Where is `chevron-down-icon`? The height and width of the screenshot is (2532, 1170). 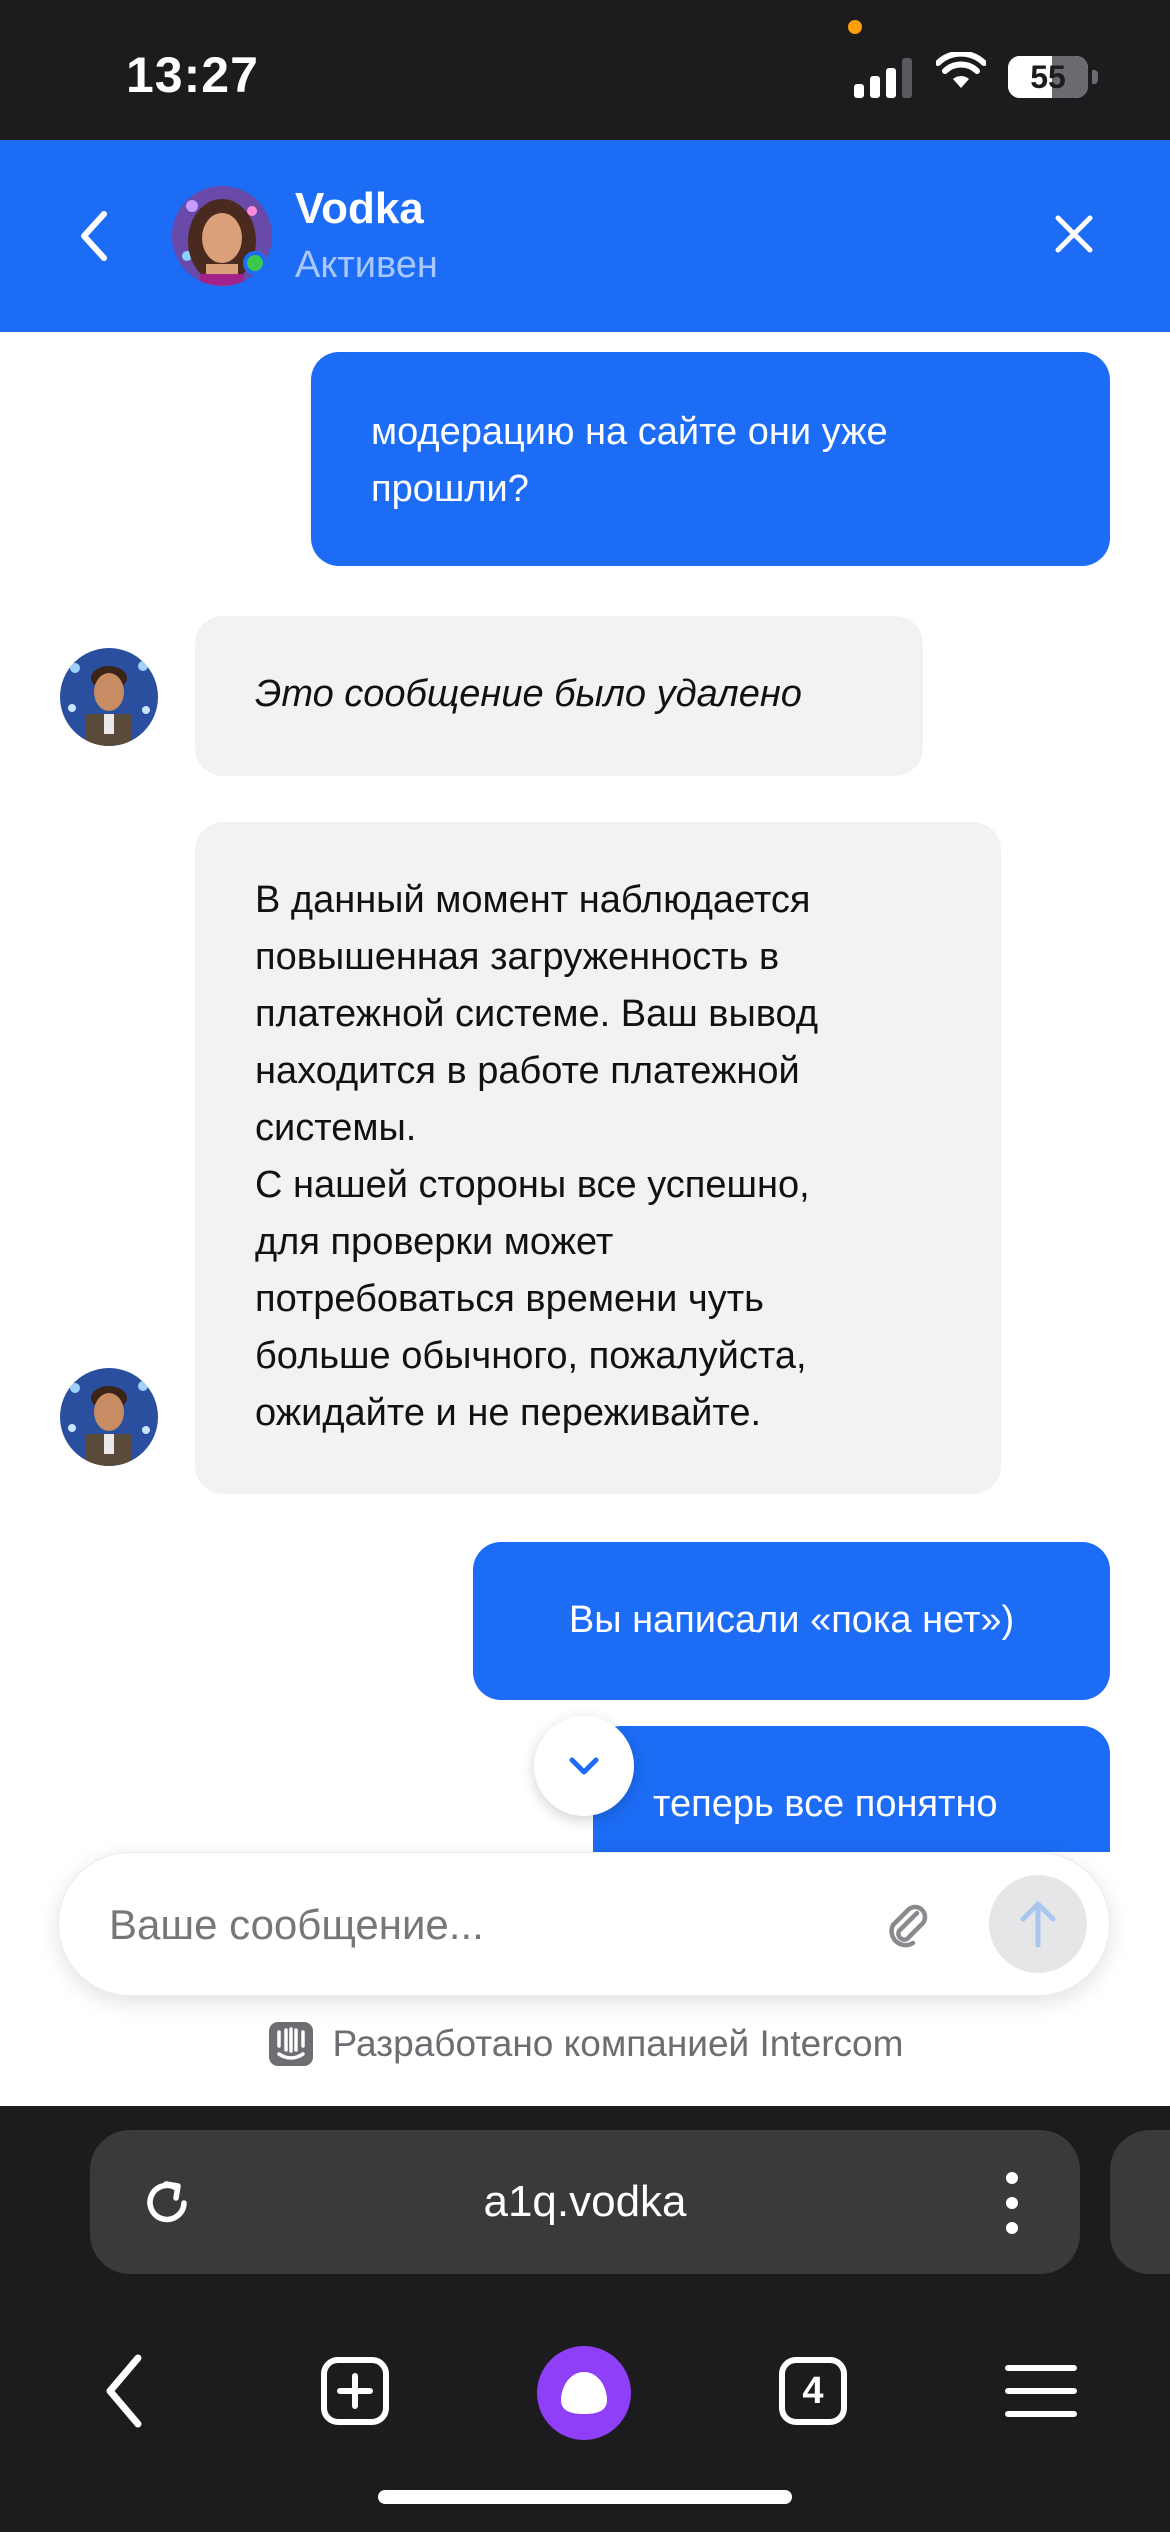
chevron-down-icon is located at coordinates (584, 1766).